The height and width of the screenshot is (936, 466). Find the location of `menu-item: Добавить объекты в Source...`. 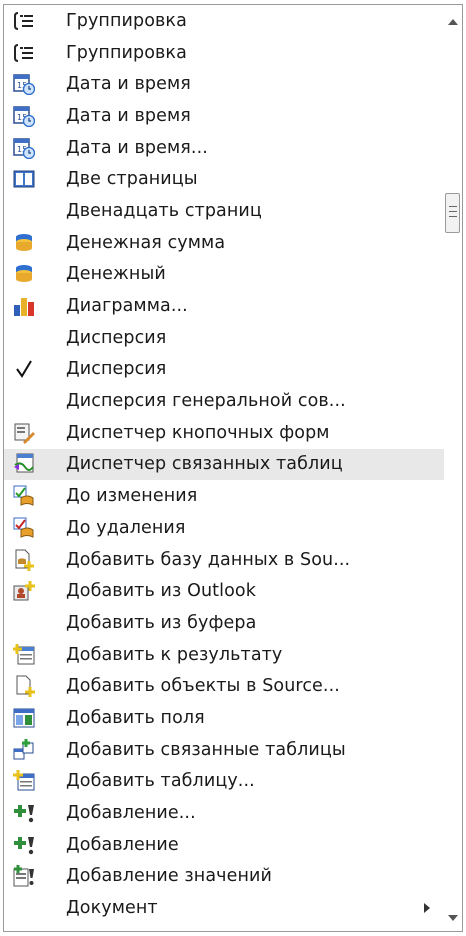

menu-item: Добавить объекты в Source... is located at coordinates (224, 686).